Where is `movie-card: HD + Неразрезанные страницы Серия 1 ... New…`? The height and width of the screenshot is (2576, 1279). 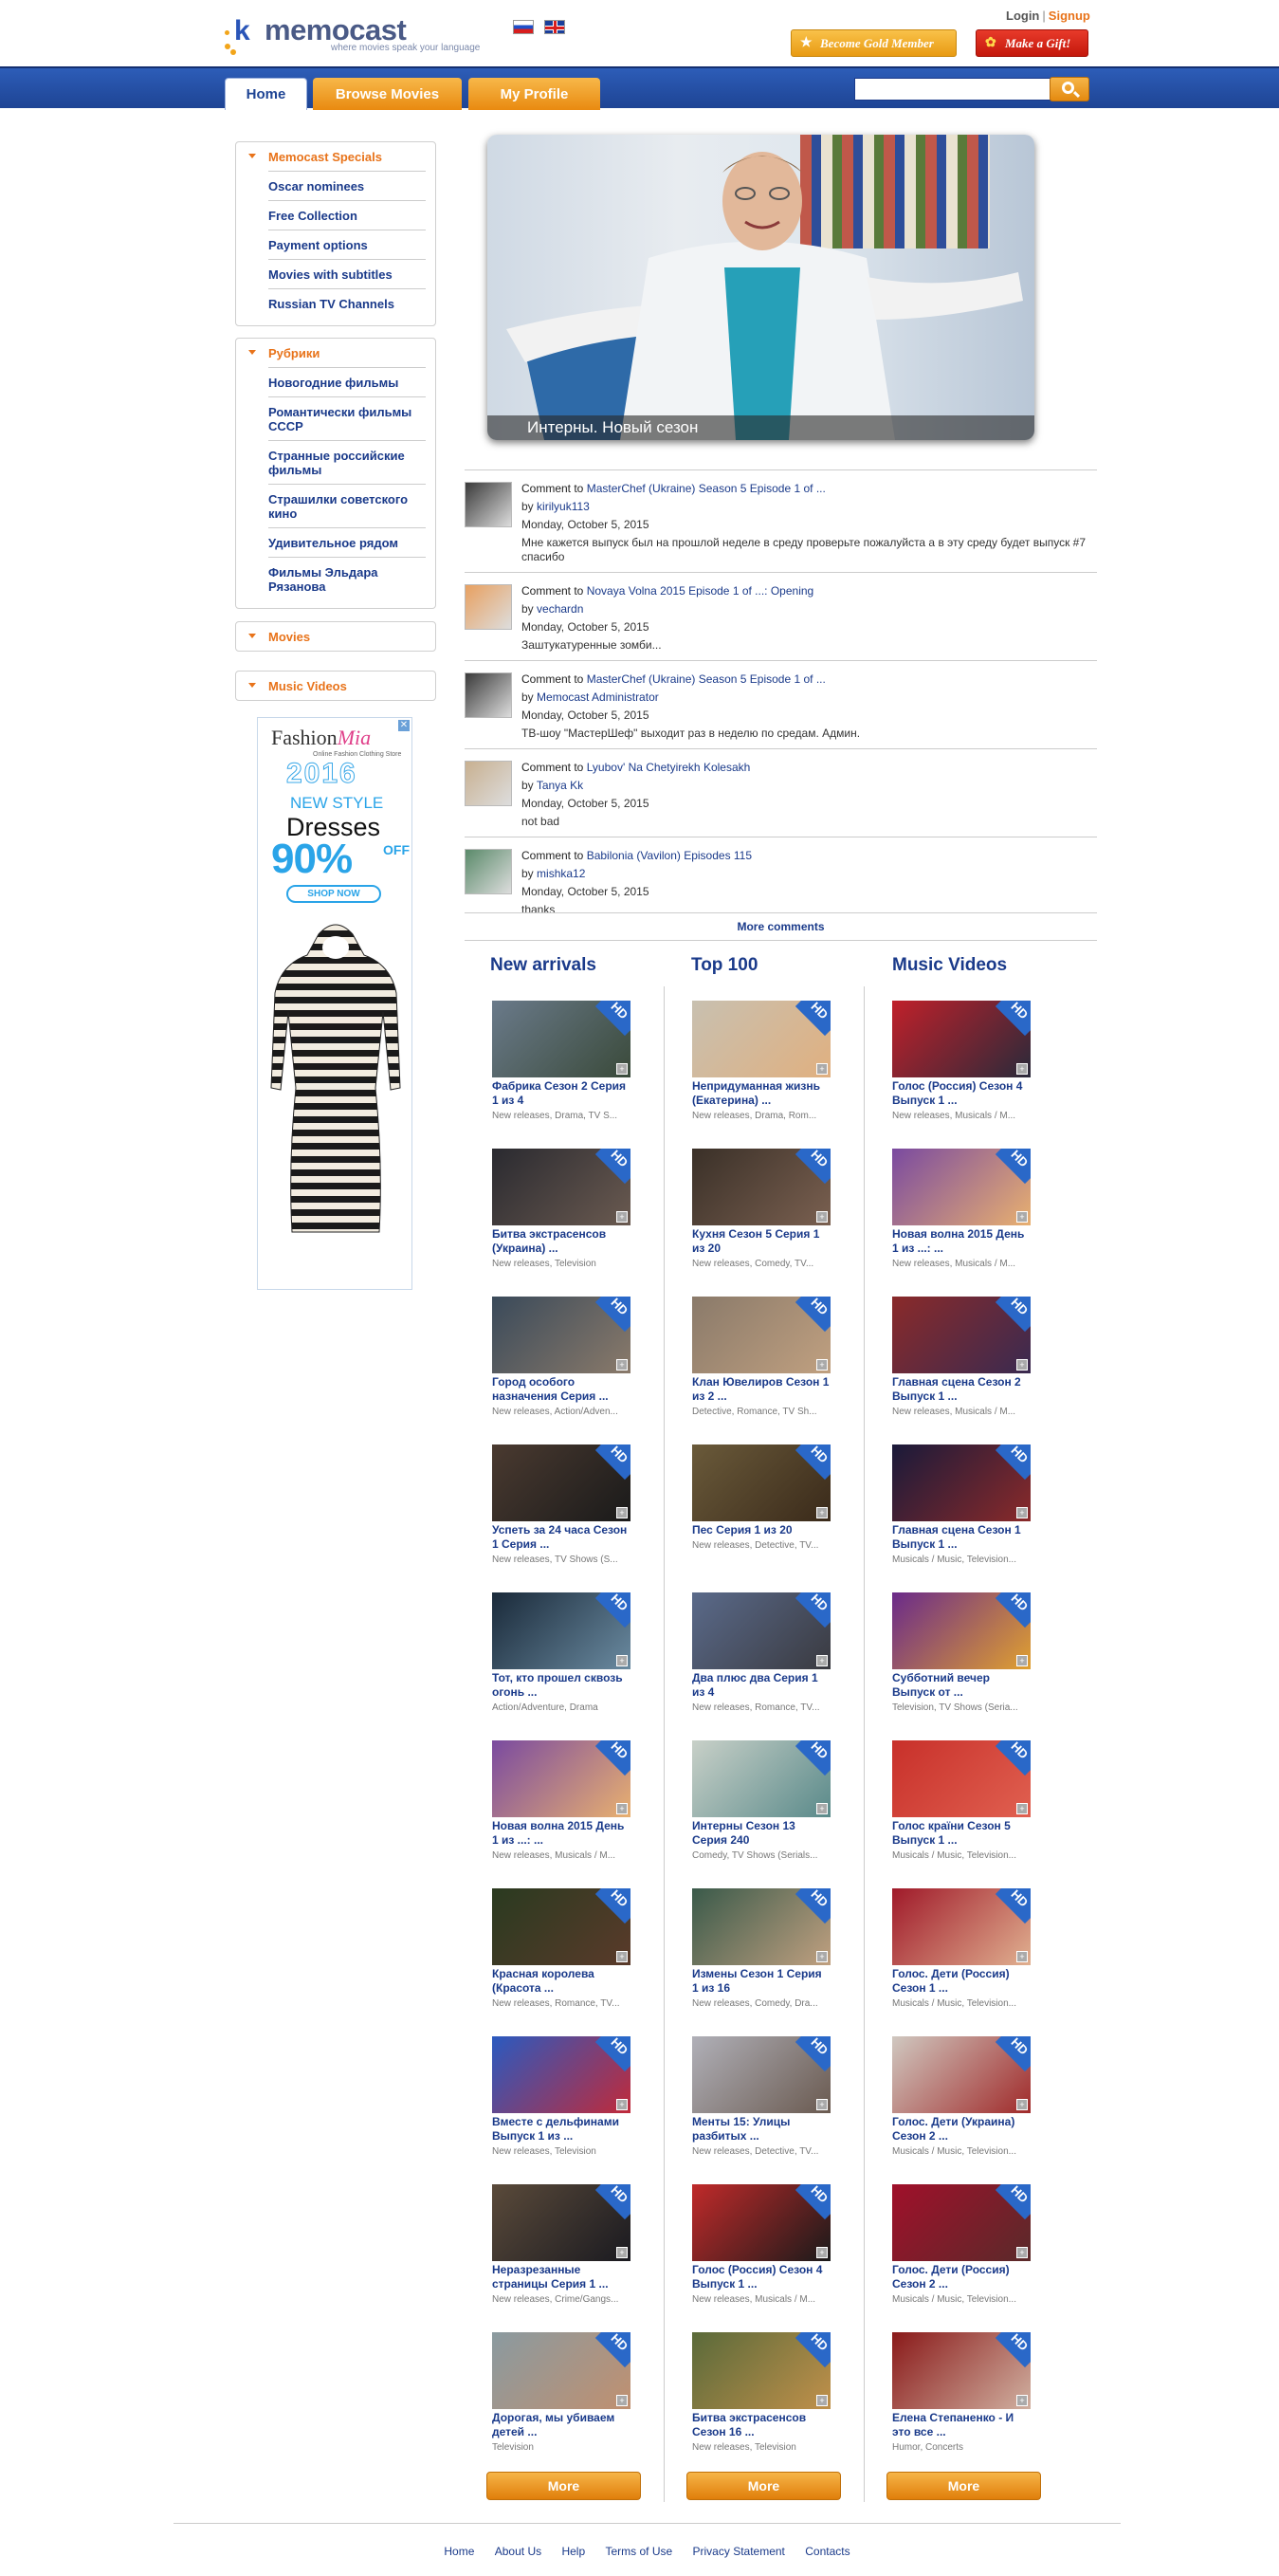 movie-card: HD + Неразрезанные страницы Серия 1 ... New… is located at coordinates (568, 2245).